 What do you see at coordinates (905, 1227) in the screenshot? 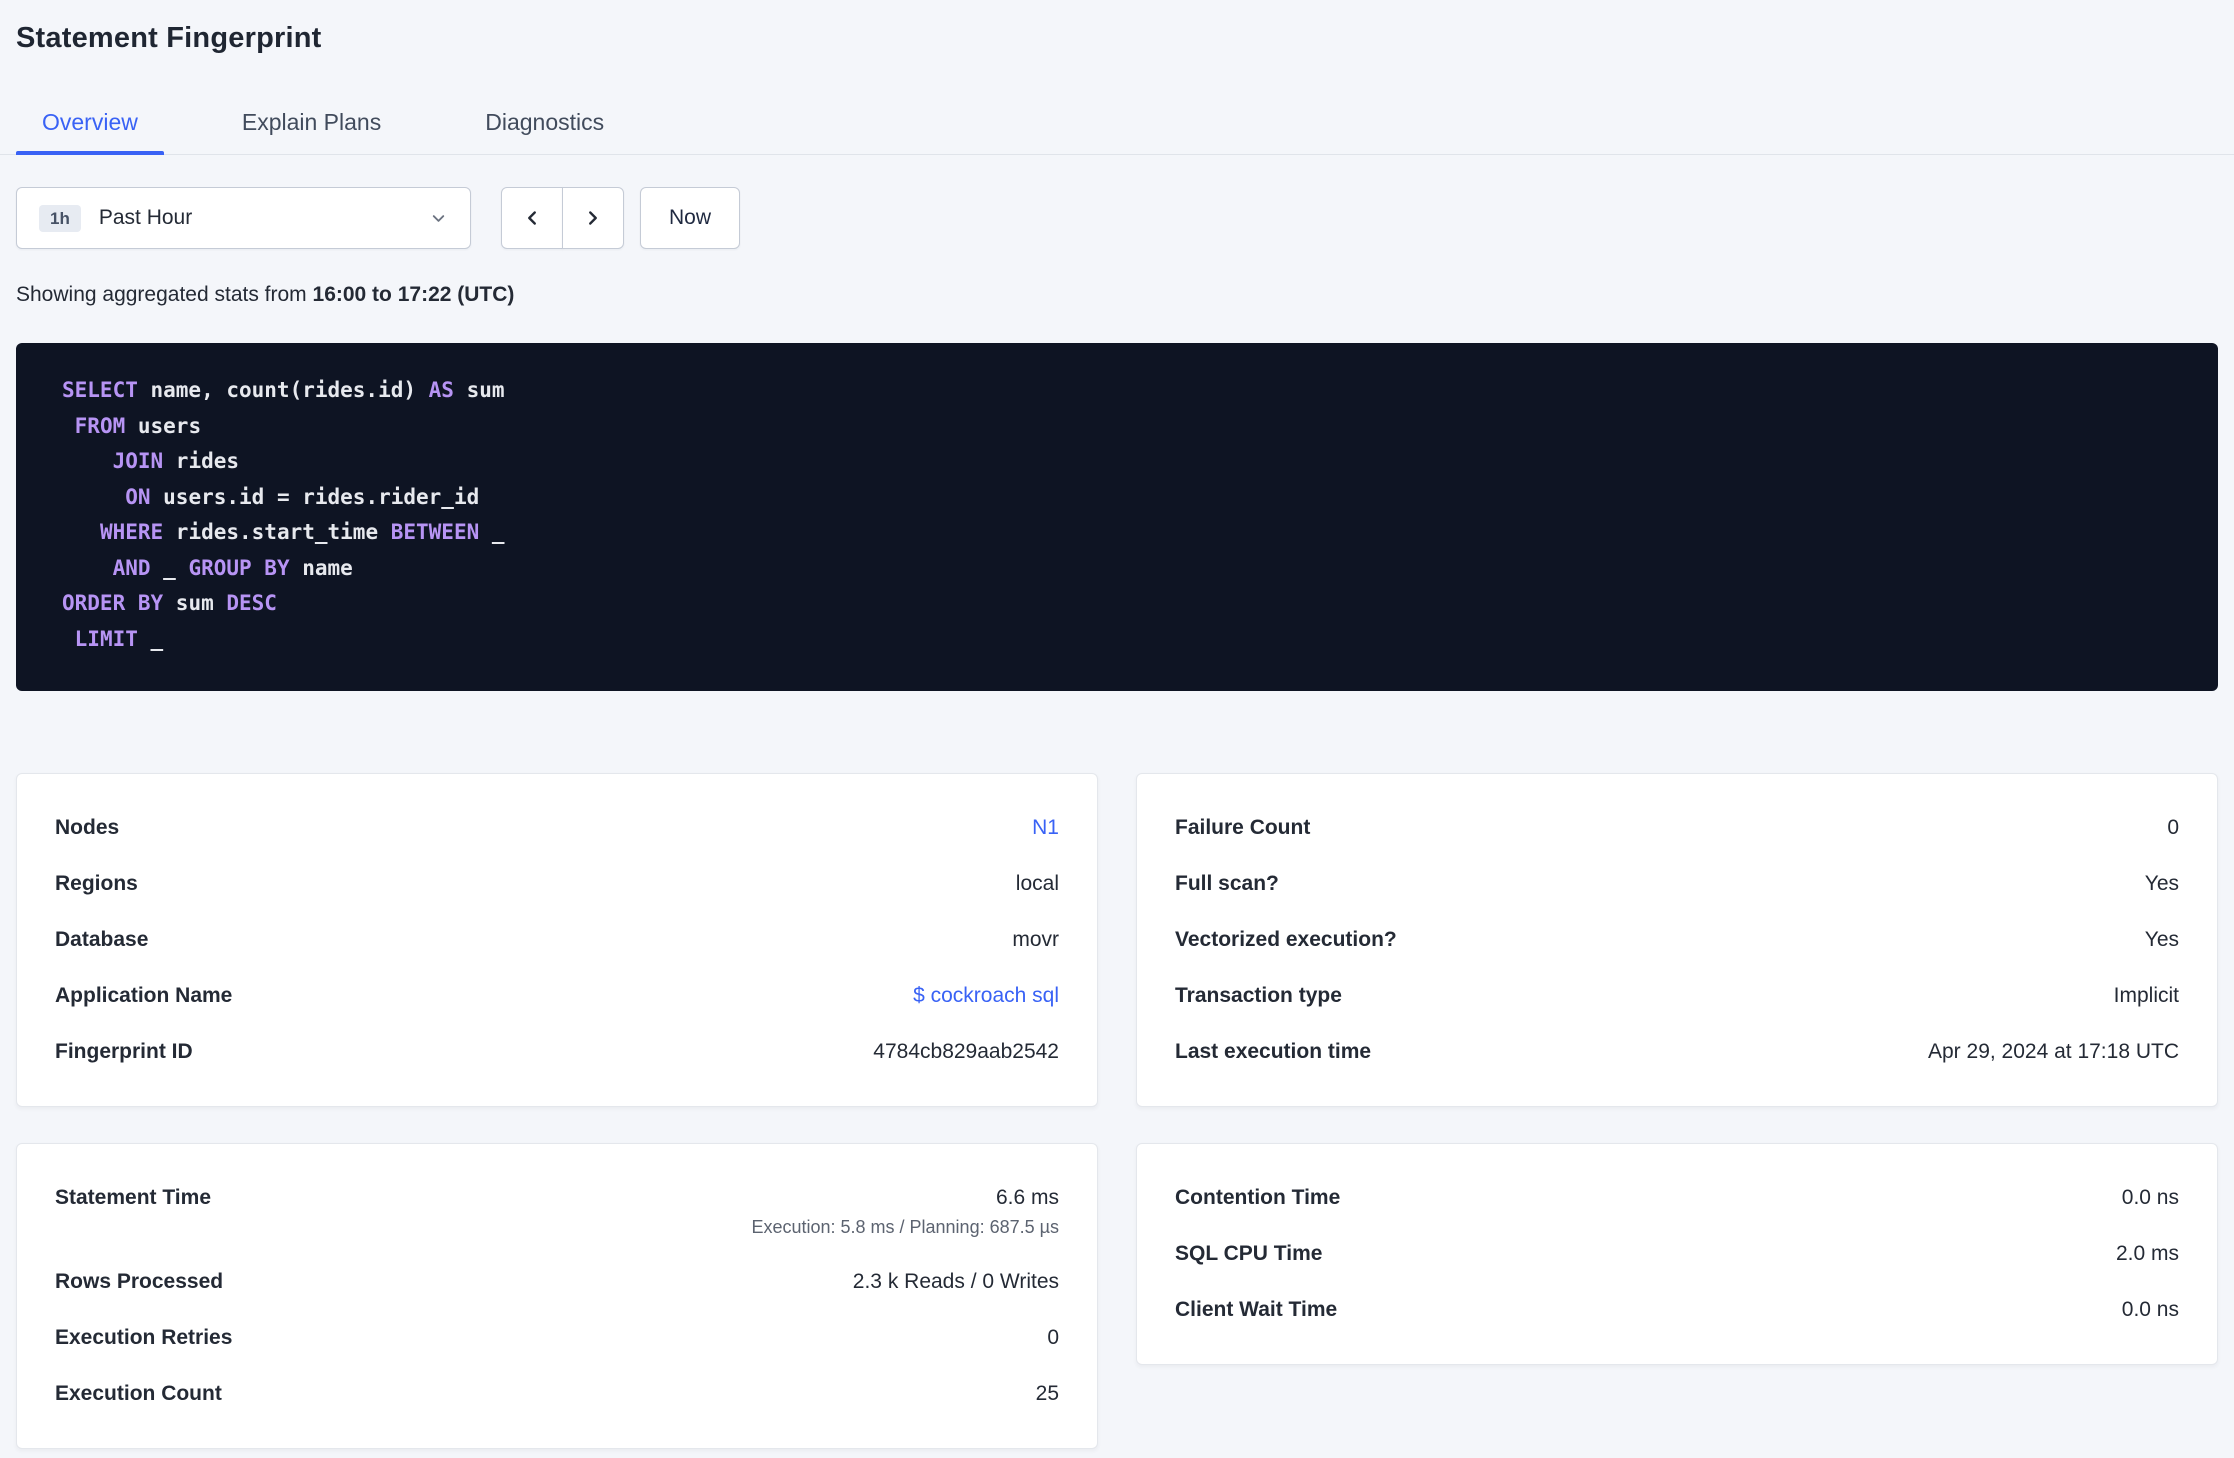
I see `statement-time-subvalue: Execution: 5.8 ms / Planning: 687.5 µs` at bounding box center [905, 1227].